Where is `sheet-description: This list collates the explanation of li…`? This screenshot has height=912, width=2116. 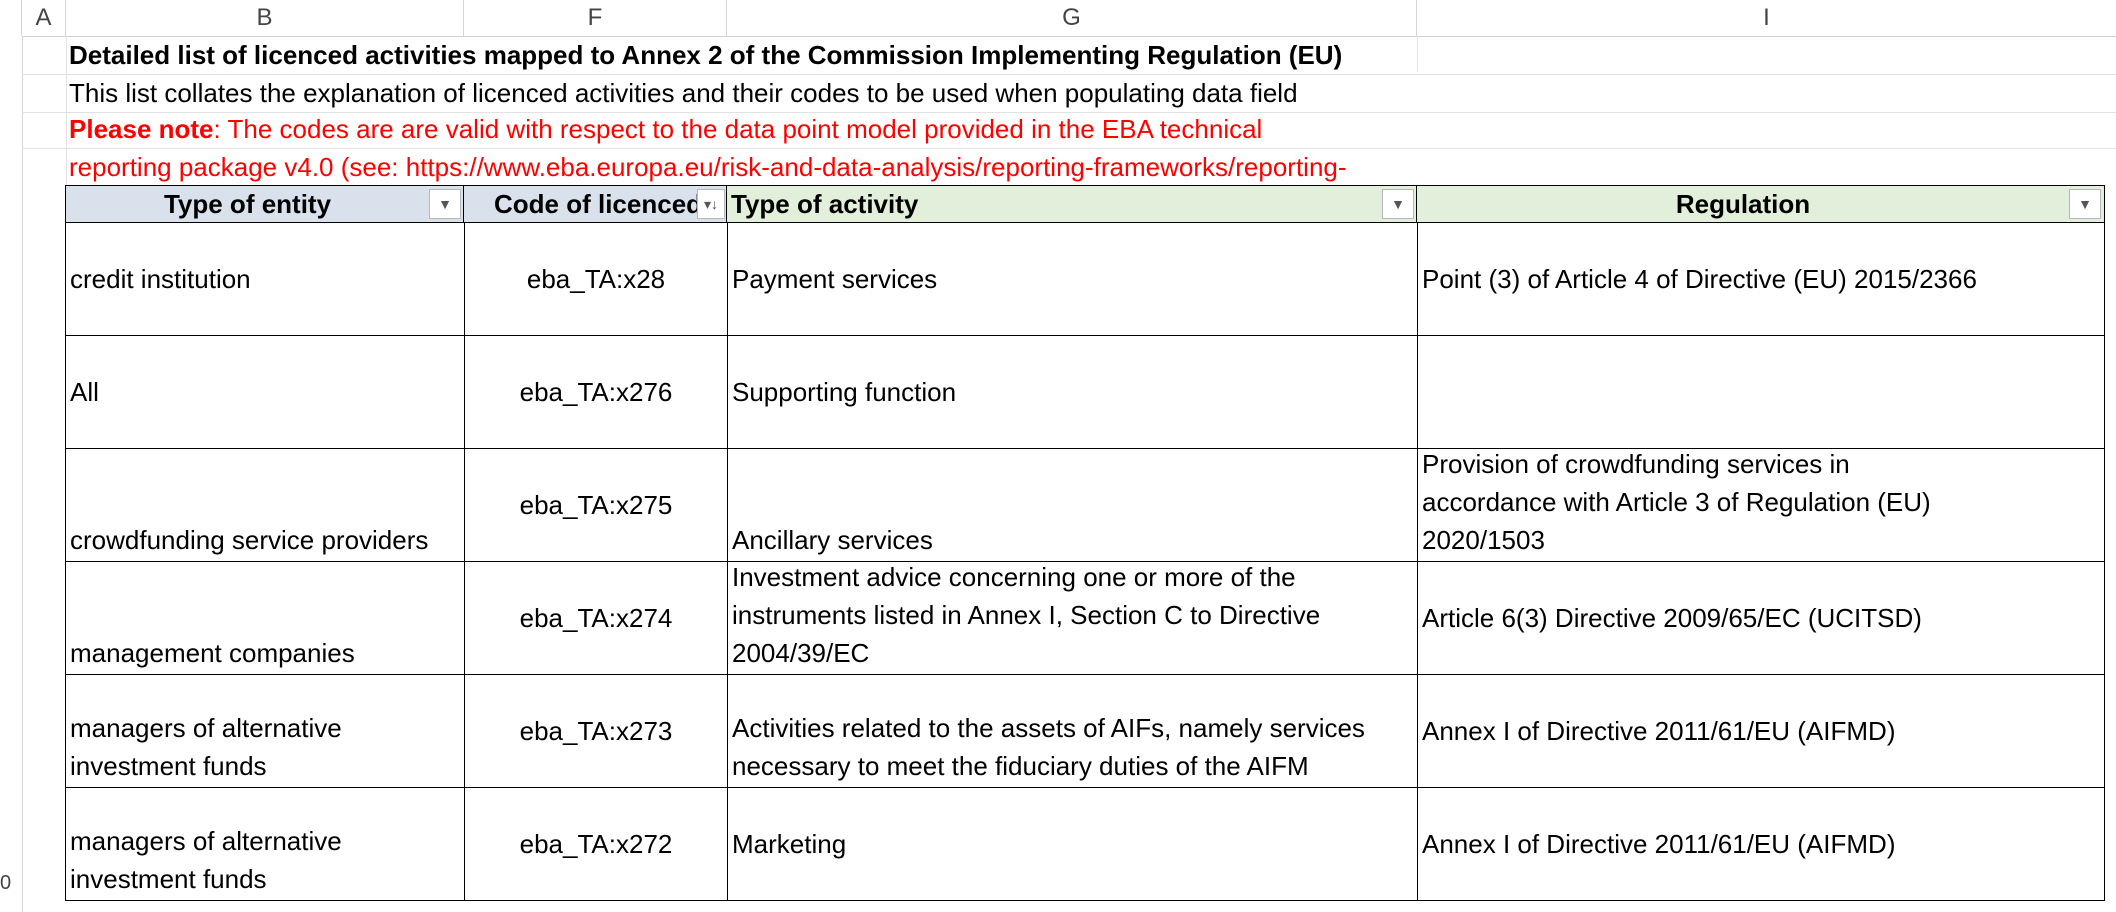
sheet-description: This list collates the explanation of li… is located at coordinates (683, 93).